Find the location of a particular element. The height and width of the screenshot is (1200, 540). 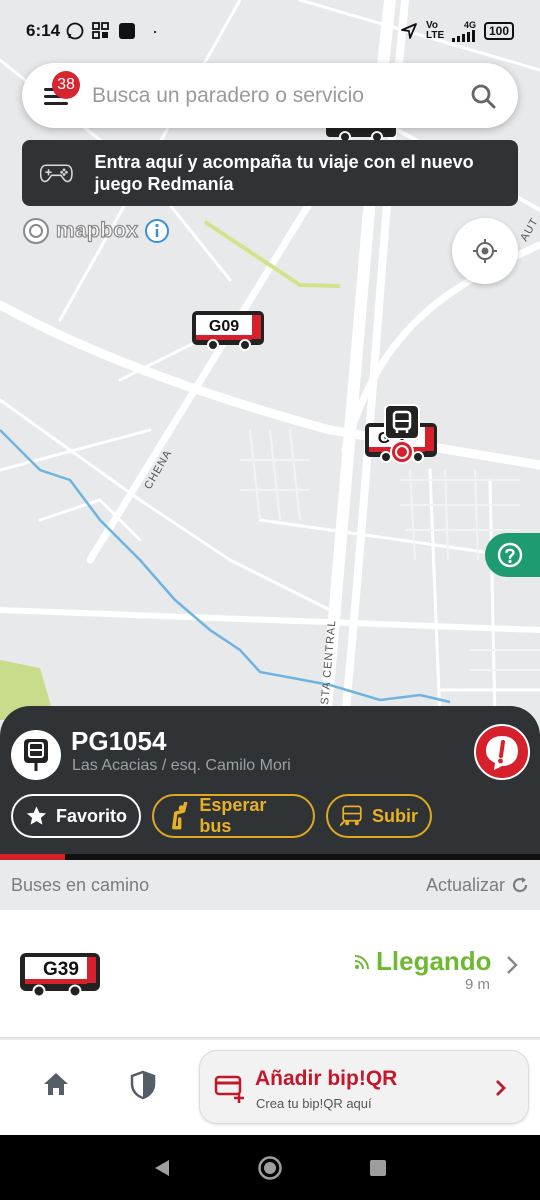

bus-eta: 9 m is located at coordinates (477, 984).